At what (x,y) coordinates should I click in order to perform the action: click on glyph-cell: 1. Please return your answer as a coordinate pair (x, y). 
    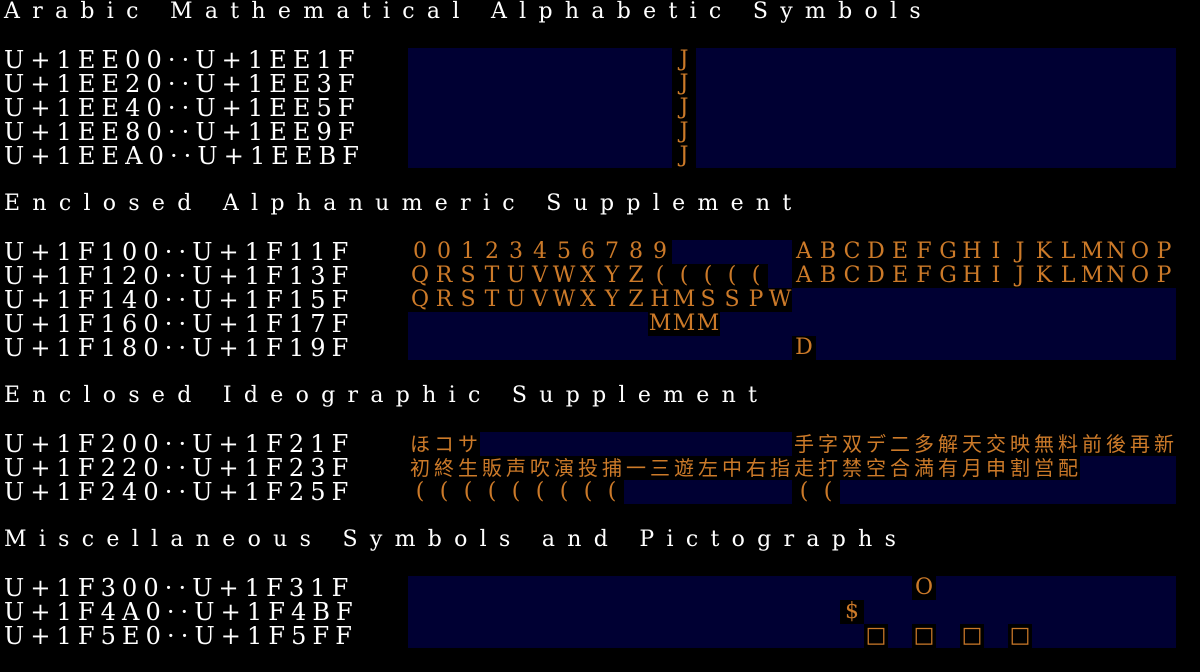
    Looking at the image, I should click on (468, 252).